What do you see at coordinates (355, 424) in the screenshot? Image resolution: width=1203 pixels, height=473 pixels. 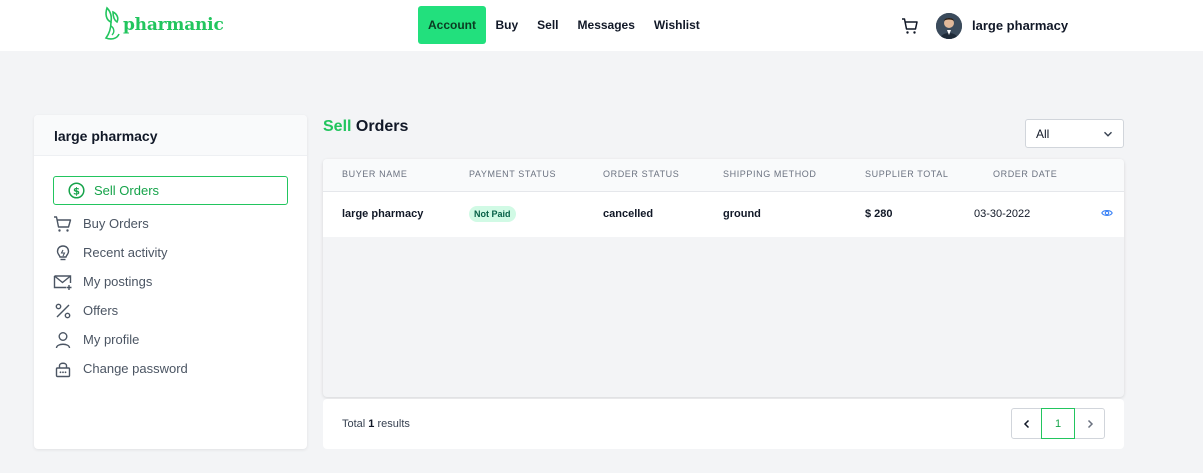 I see `results-prefix: Total` at bounding box center [355, 424].